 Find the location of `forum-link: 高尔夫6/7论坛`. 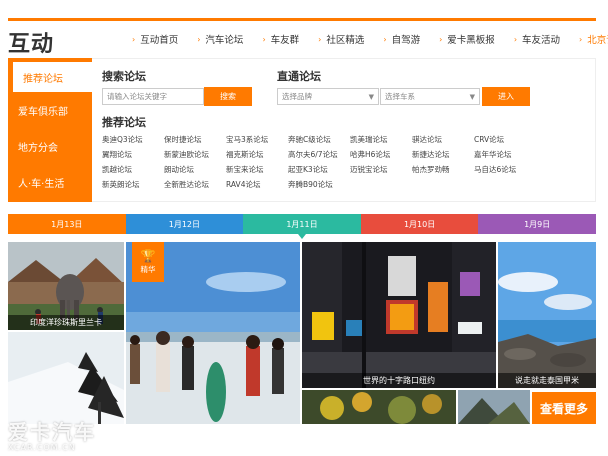

forum-link: 高尔夫6/7论坛 is located at coordinates (319, 154).